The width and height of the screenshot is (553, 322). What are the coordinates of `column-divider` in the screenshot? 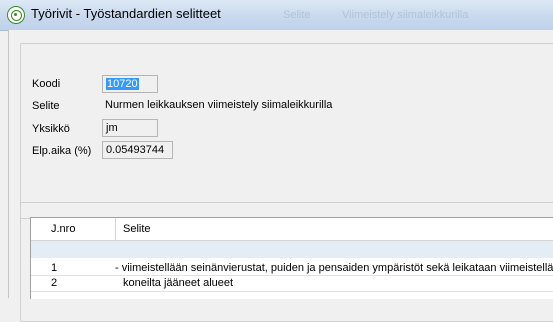 It's located at (115, 229).